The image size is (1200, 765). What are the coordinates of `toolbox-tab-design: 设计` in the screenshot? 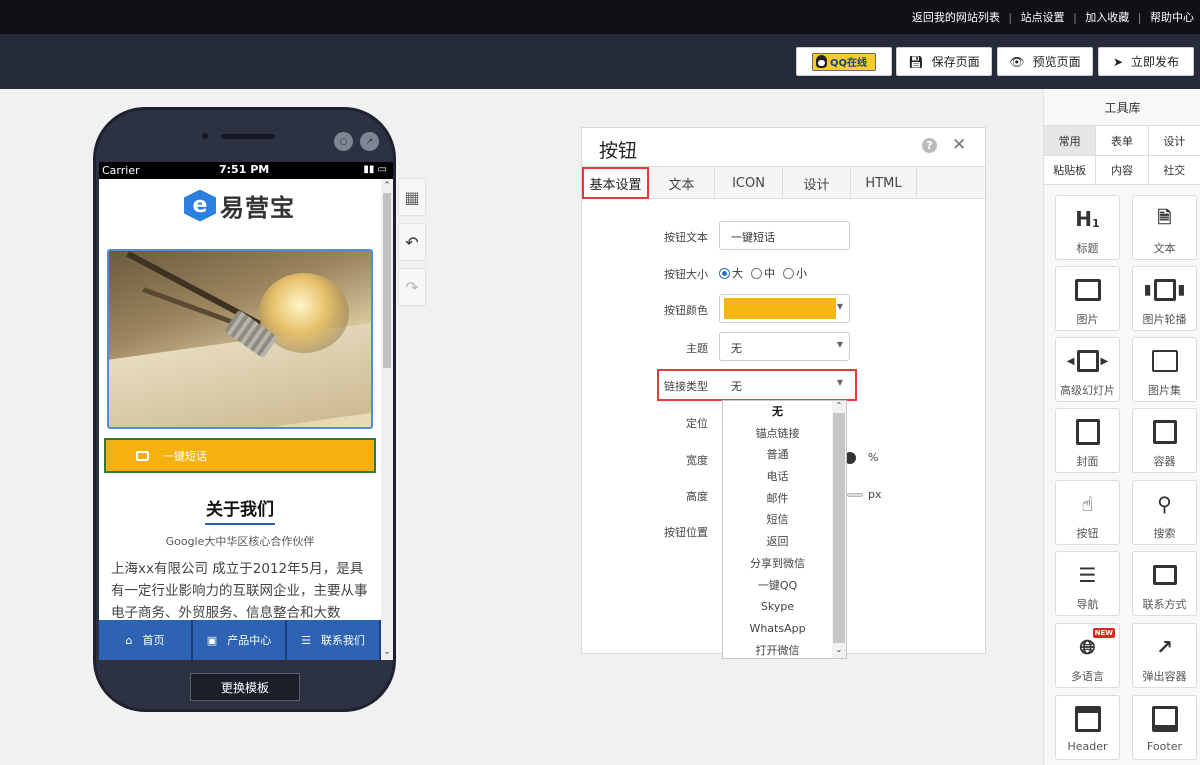 It's located at (1174, 140).